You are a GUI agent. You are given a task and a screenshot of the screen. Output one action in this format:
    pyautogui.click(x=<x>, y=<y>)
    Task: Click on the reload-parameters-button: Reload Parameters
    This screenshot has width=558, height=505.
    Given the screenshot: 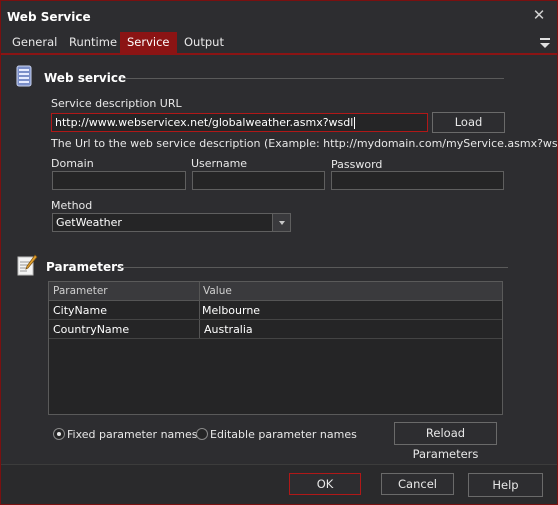 What is the action you would take?
    pyautogui.click(x=445, y=441)
    